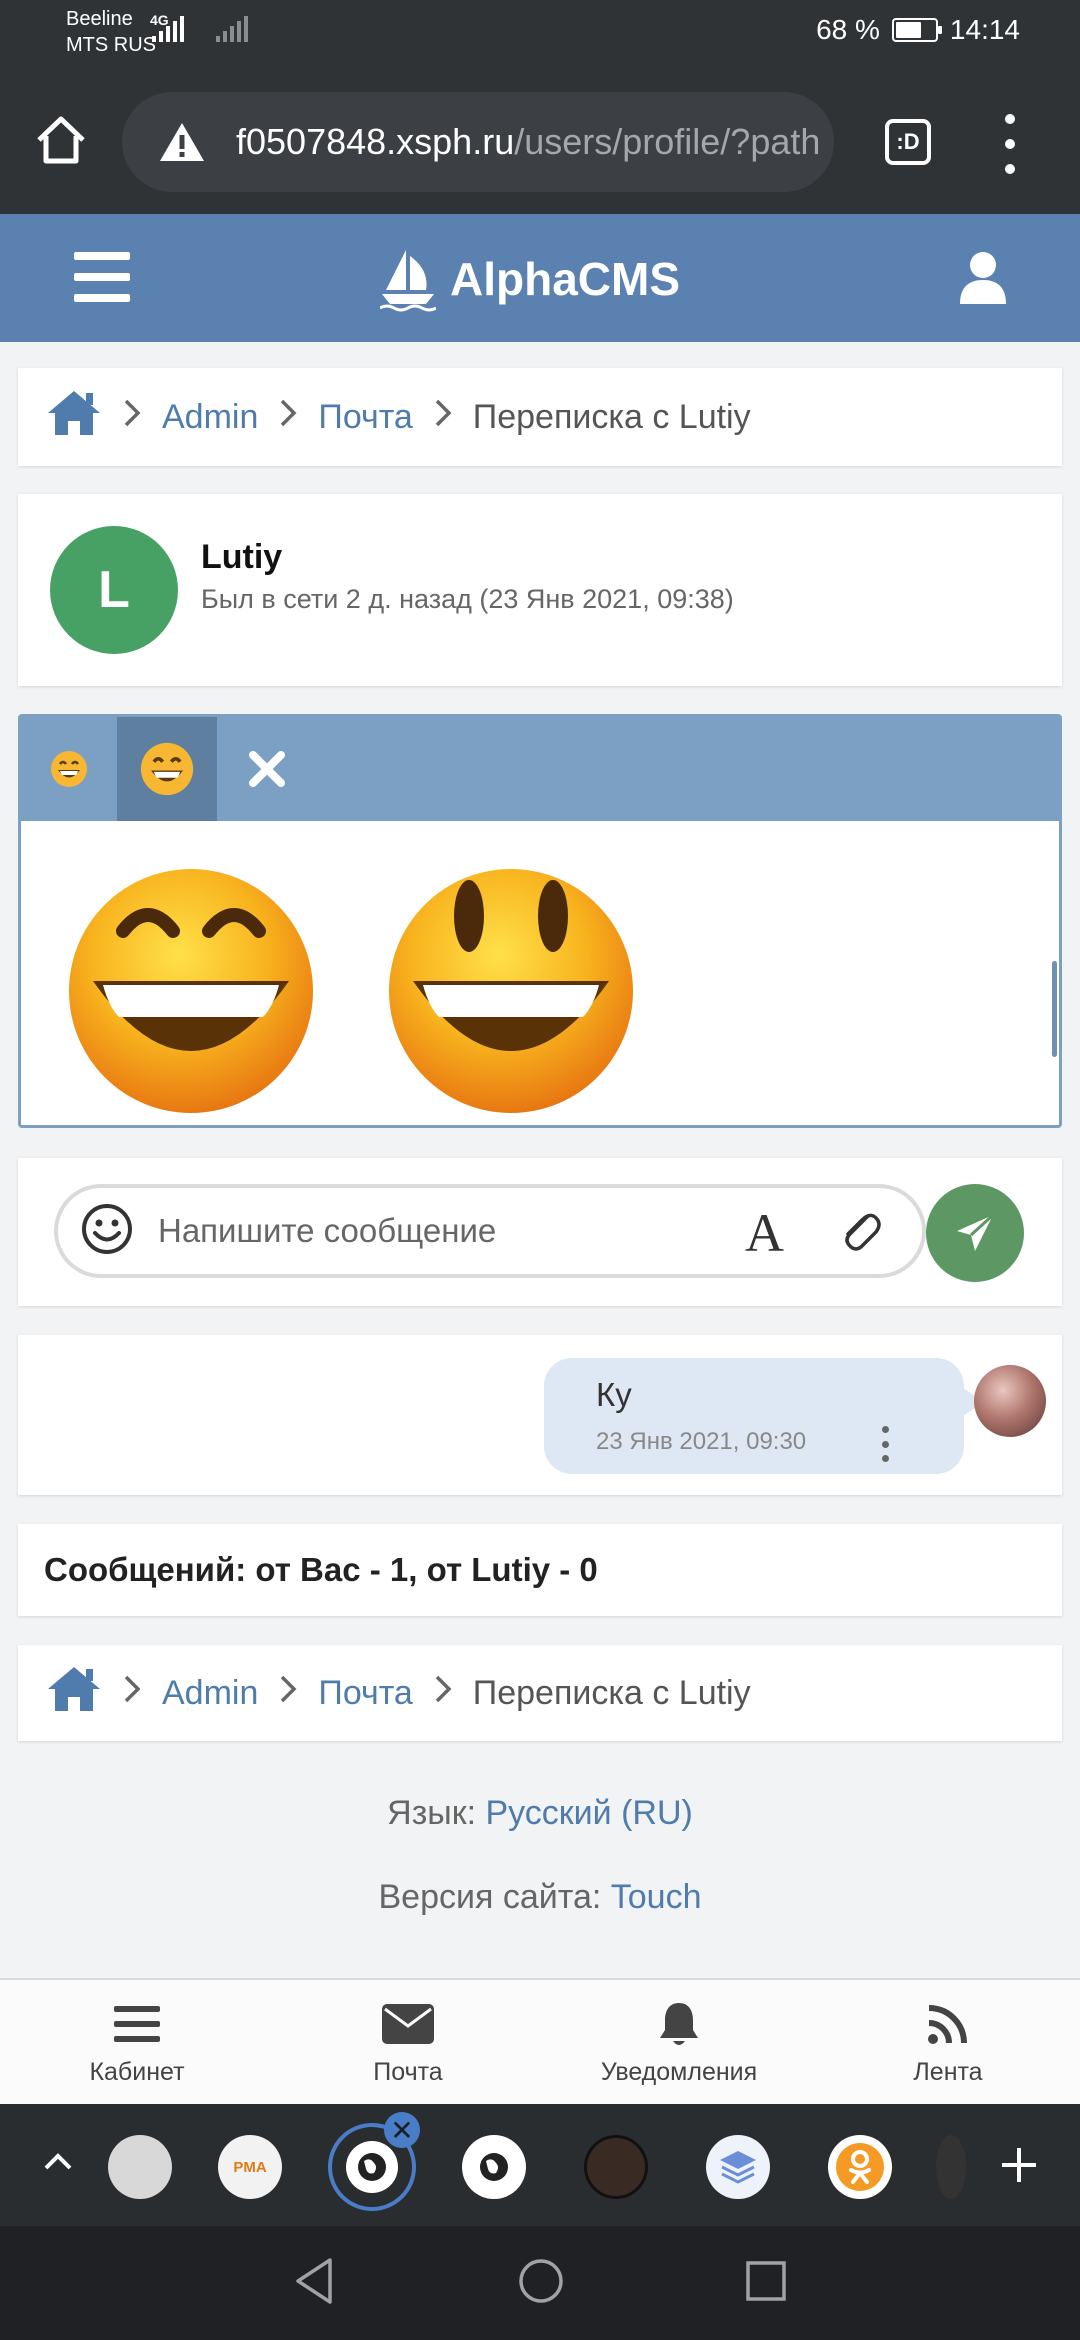 Image resolution: width=1080 pixels, height=2340 pixels. Describe the element at coordinates (99, 19) in the screenshot. I see `carrier-1: Beeline` at that location.